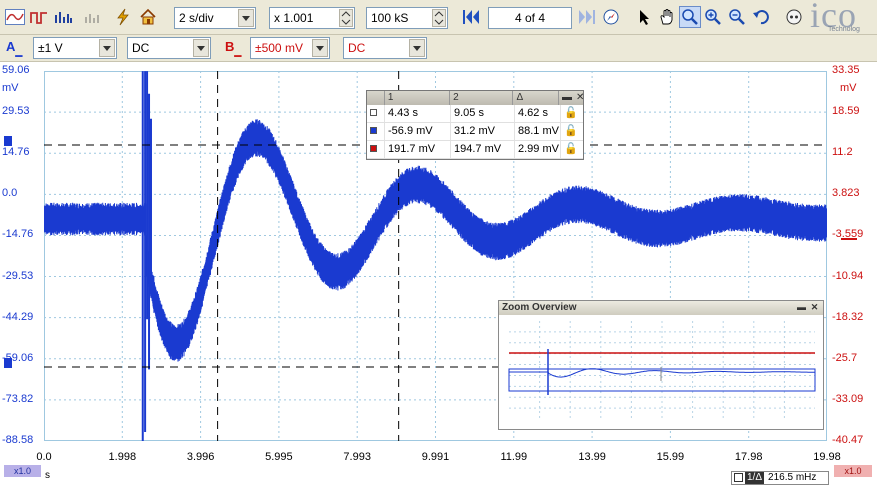 This screenshot has height=486, width=877. What do you see at coordinates (482, 98) in the screenshot?
I see `header-col2: 2` at bounding box center [482, 98].